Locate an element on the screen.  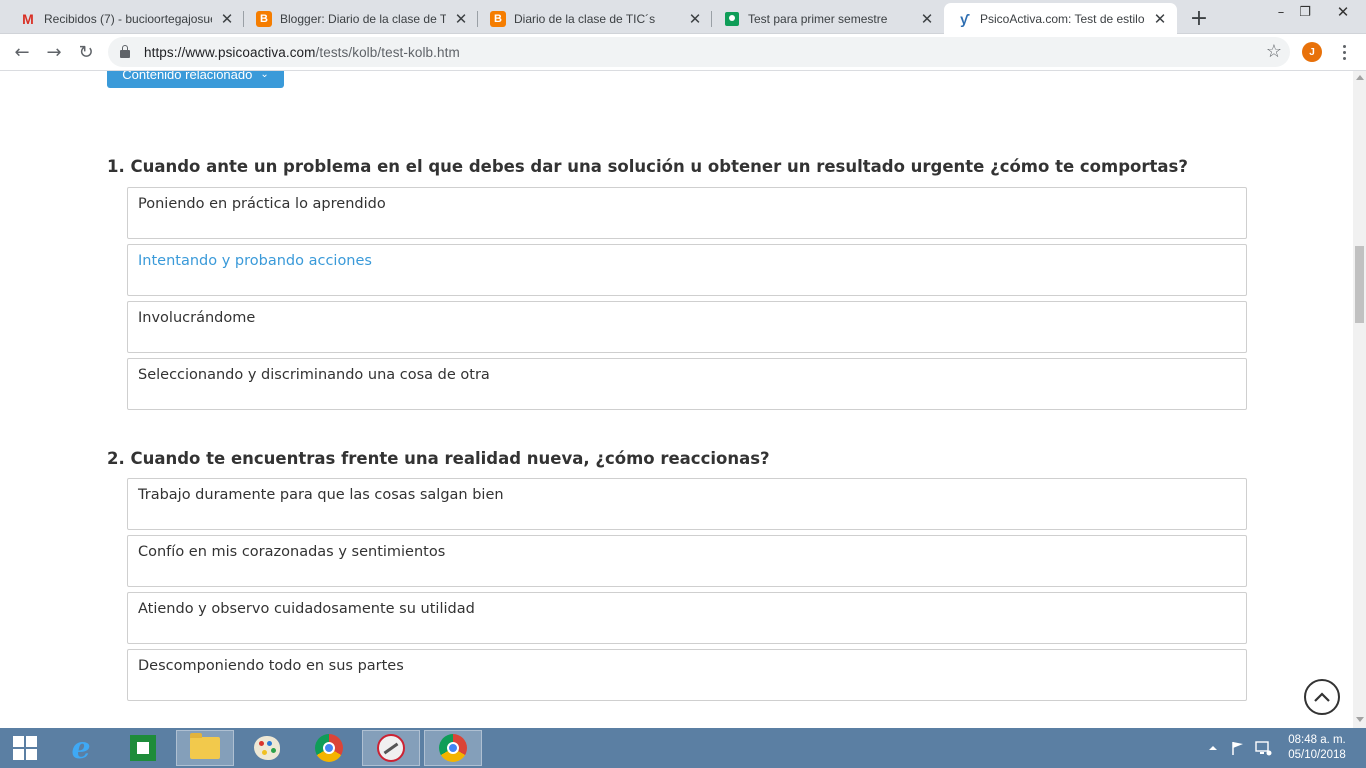
close-window-button: ✕ is located at coordinates (1343, 12).